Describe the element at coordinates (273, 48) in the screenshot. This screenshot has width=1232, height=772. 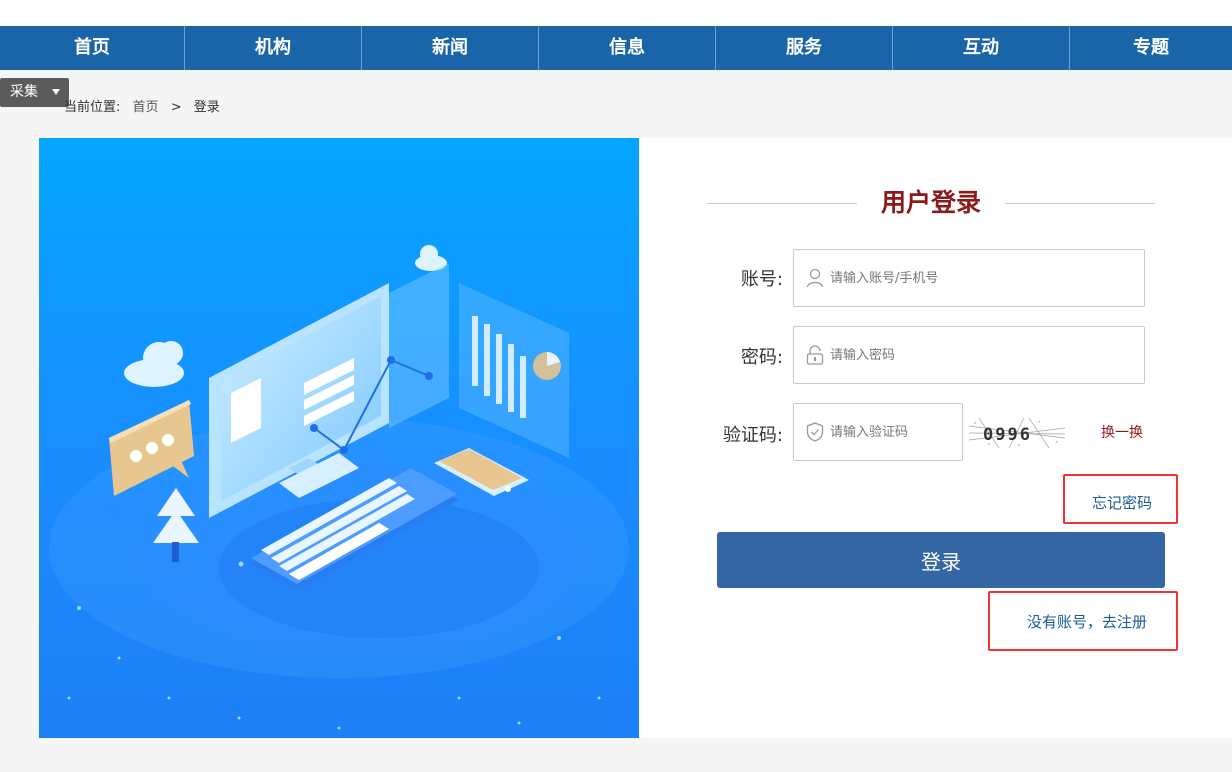
I see `nav-item-organization: 机构` at that location.